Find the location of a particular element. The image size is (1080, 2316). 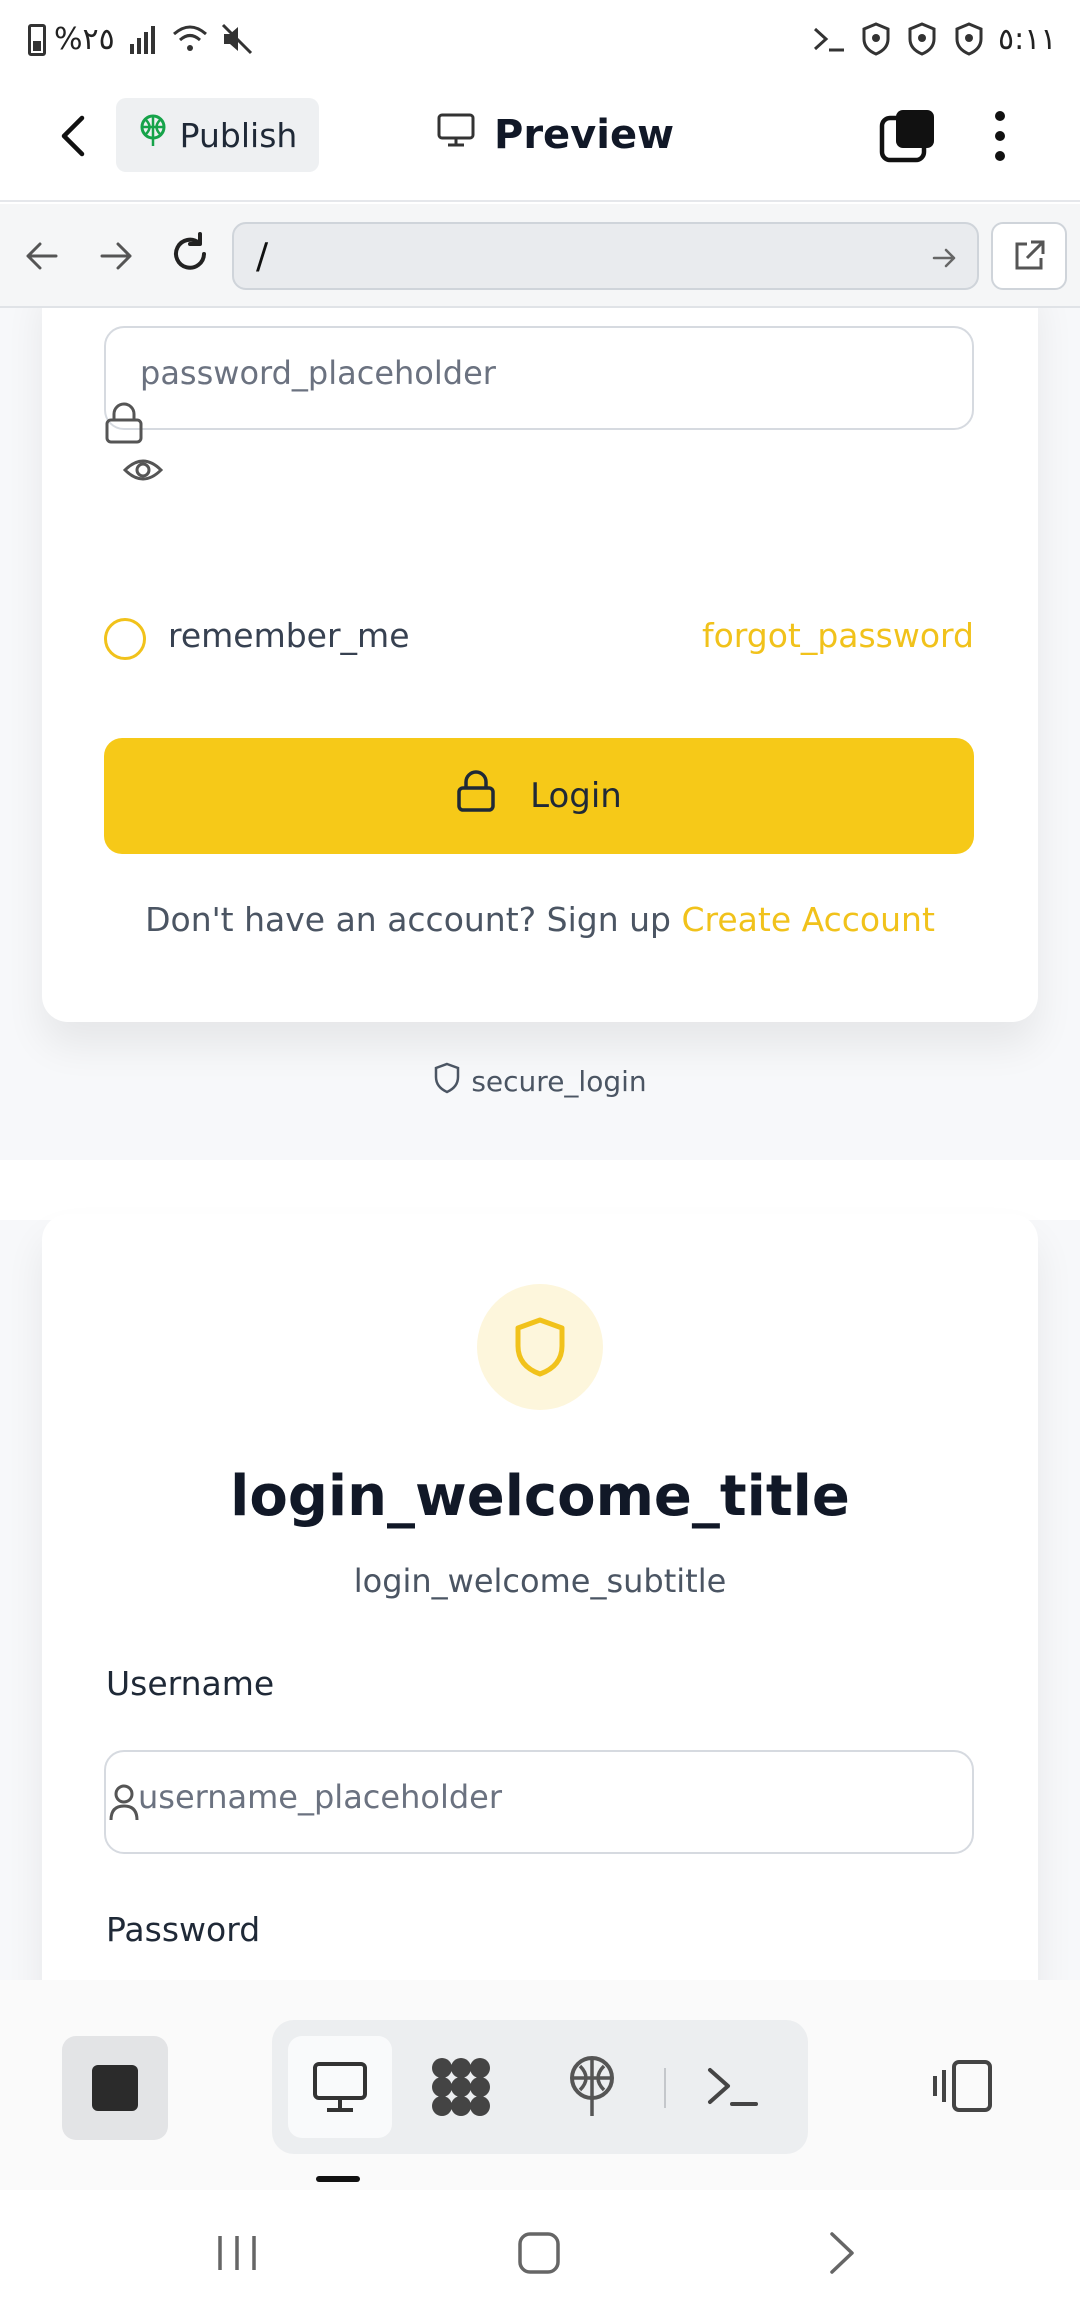

arrow-right-icon is located at coordinates (116, 256).